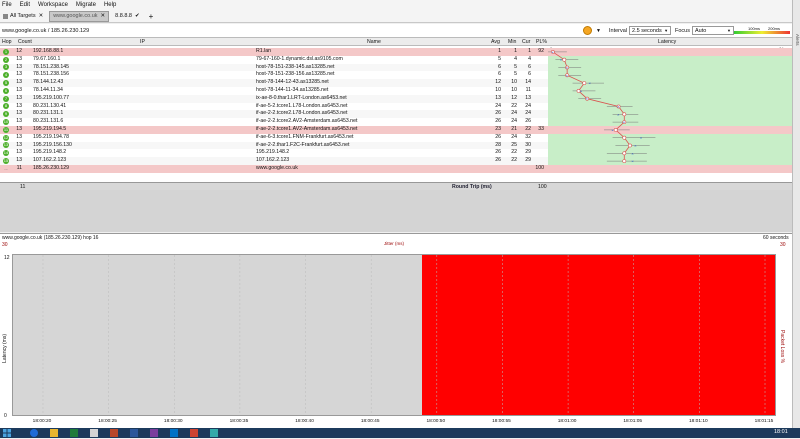 The width and height of the screenshot is (800, 439). Describe the element at coordinates (75, 16) in the screenshot. I see `tab-target-host-label: www.google.co.uk` at that location.